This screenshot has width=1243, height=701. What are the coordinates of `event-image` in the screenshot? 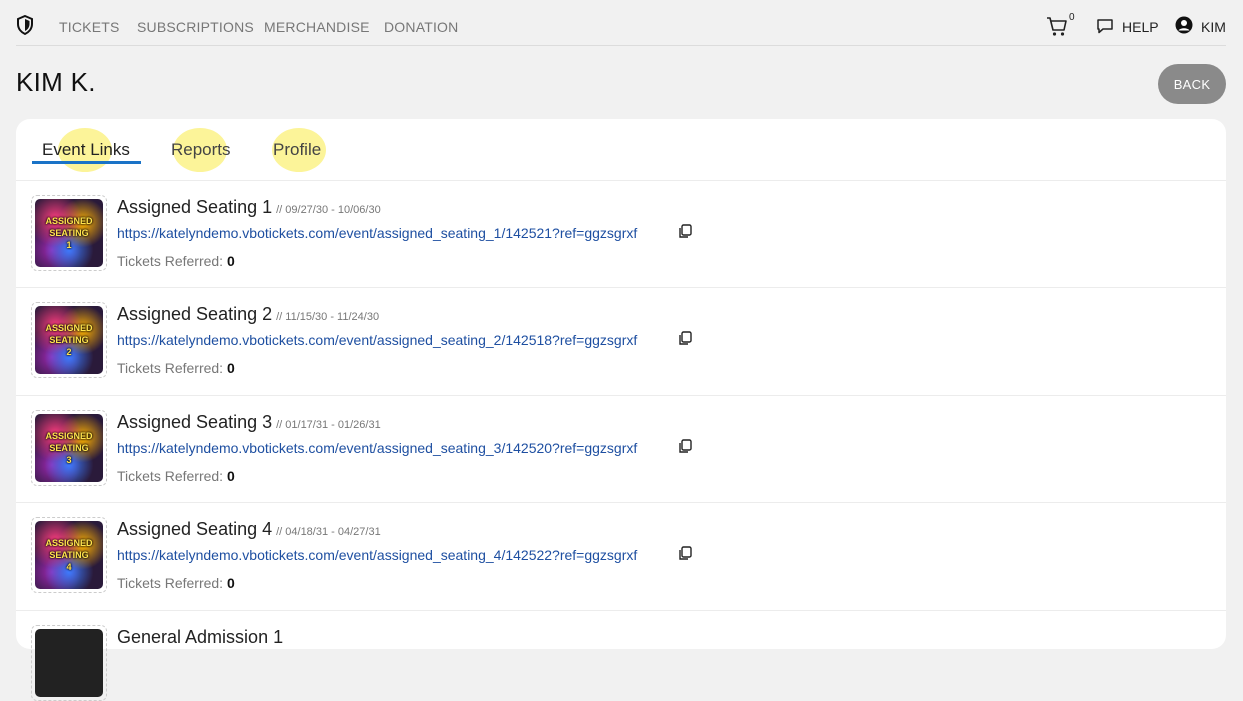 It's located at (69, 663).